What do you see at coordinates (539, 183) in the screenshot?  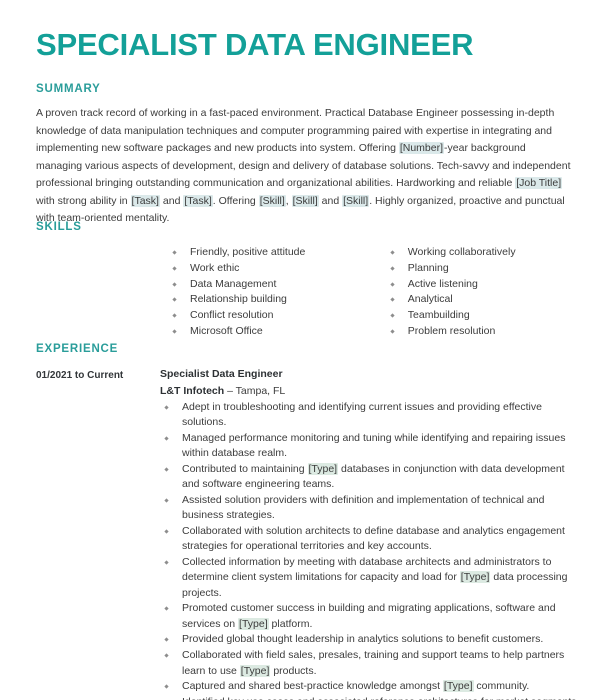 I see `placeholder-job-title: [Job Title]` at bounding box center [539, 183].